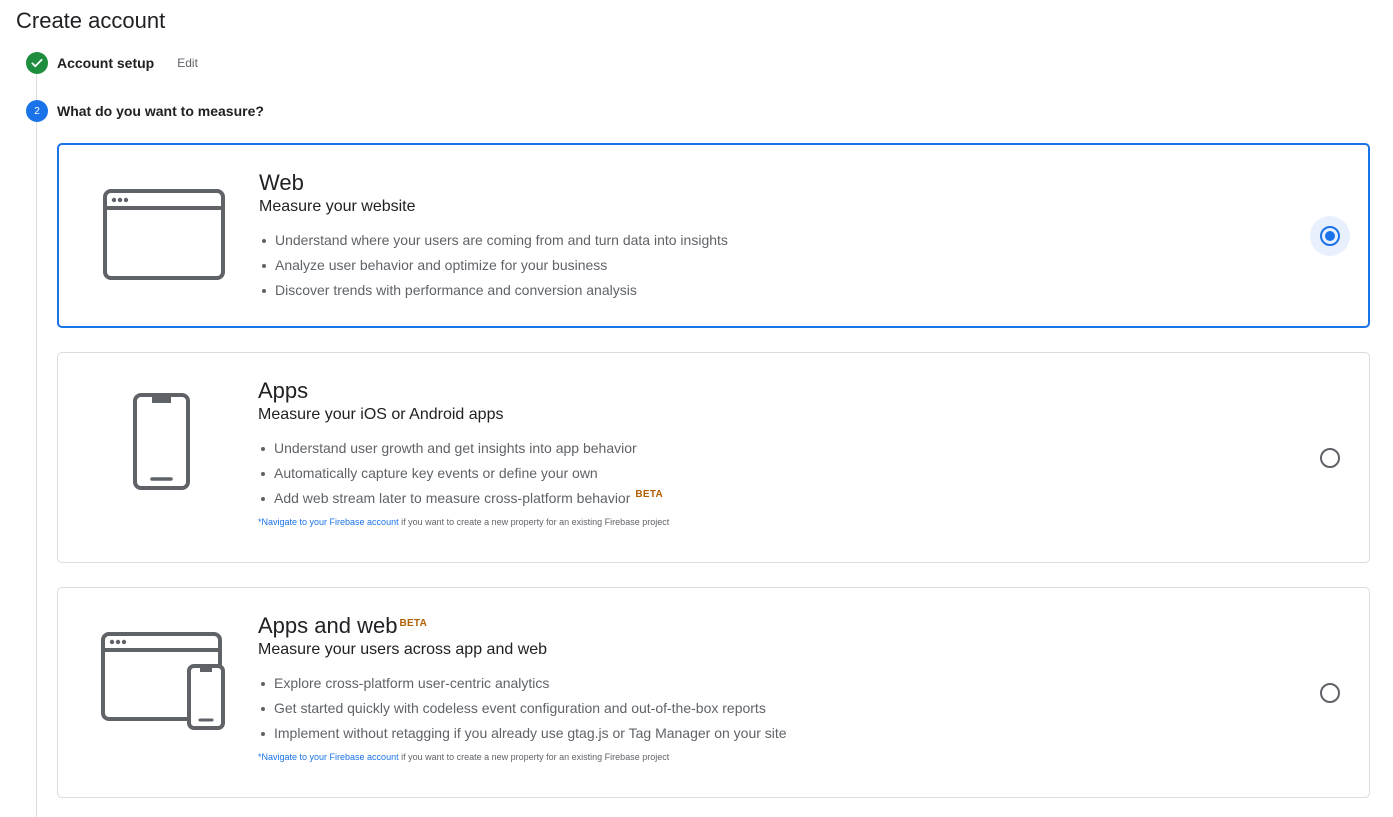  I want to click on option-title-row: Apps and web BETA, so click(522, 626).